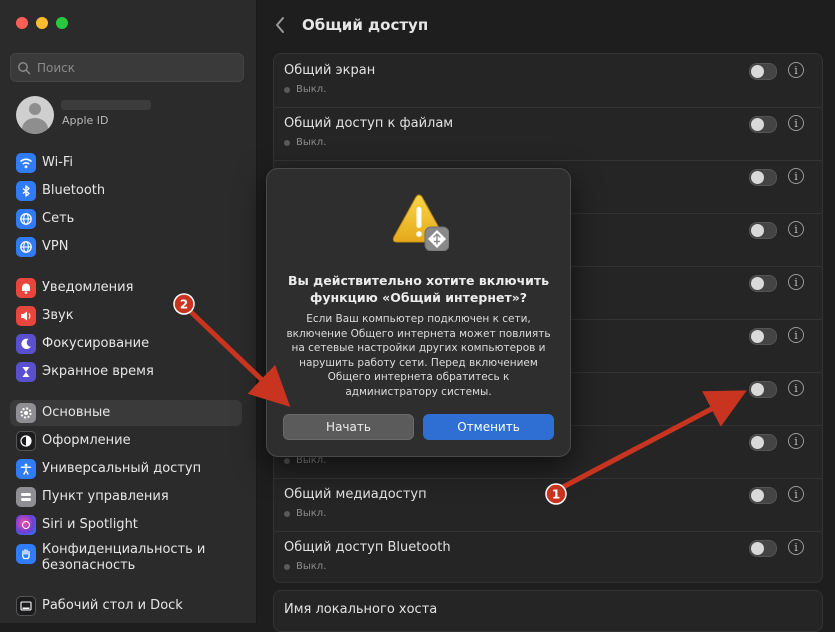  What do you see at coordinates (58, 315) in the screenshot?
I see `sidebar-item-label: Звук` at bounding box center [58, 315].